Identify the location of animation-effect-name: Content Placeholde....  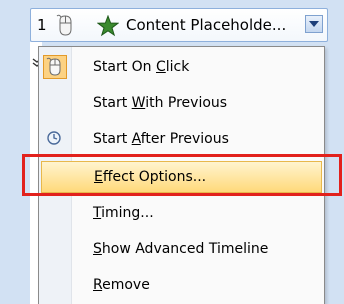
(206, 25).